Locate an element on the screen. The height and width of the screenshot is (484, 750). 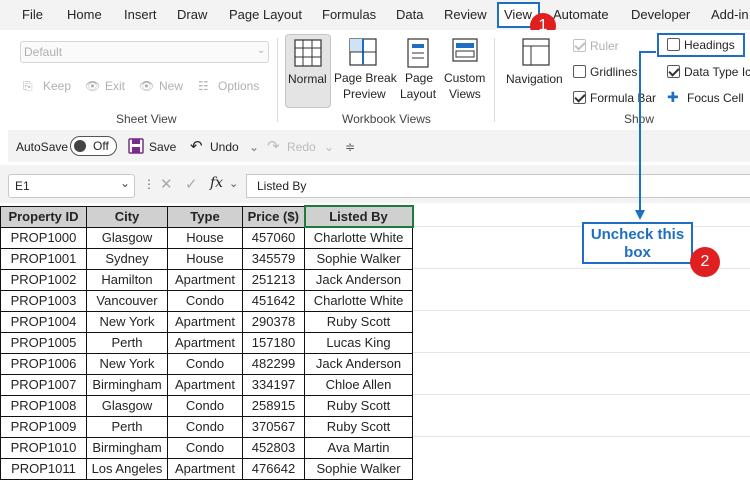
table-cell: Ava Martin is located at coordinates (358, 447).